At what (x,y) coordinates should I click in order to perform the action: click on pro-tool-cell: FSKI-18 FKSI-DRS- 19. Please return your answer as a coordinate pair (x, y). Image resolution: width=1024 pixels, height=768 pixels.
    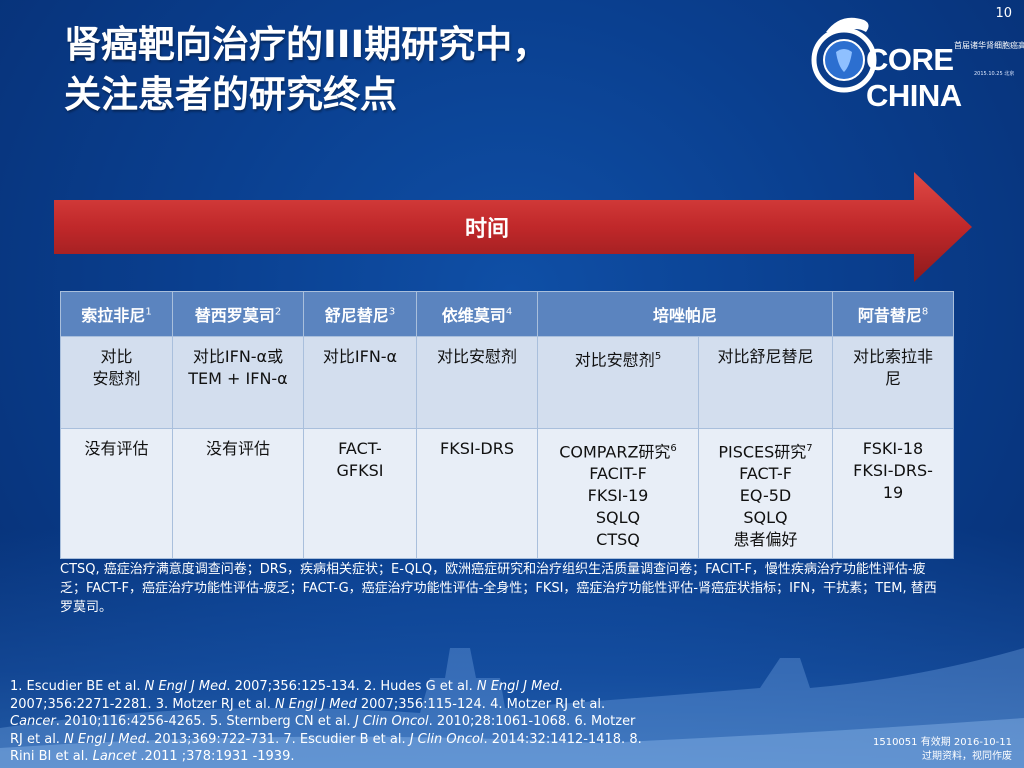
    Looking at the image, I should click on (893, 493).